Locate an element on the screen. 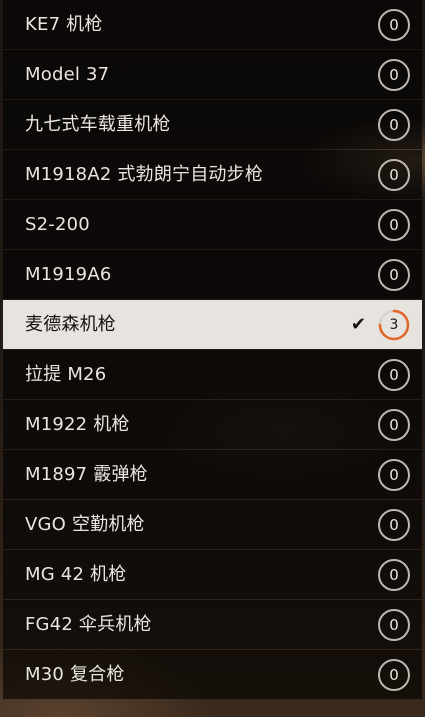 The width and height of the screenshot is (425, 717). list-item: M1897 霰弹枪 0 is located at coordinates (212, 474).